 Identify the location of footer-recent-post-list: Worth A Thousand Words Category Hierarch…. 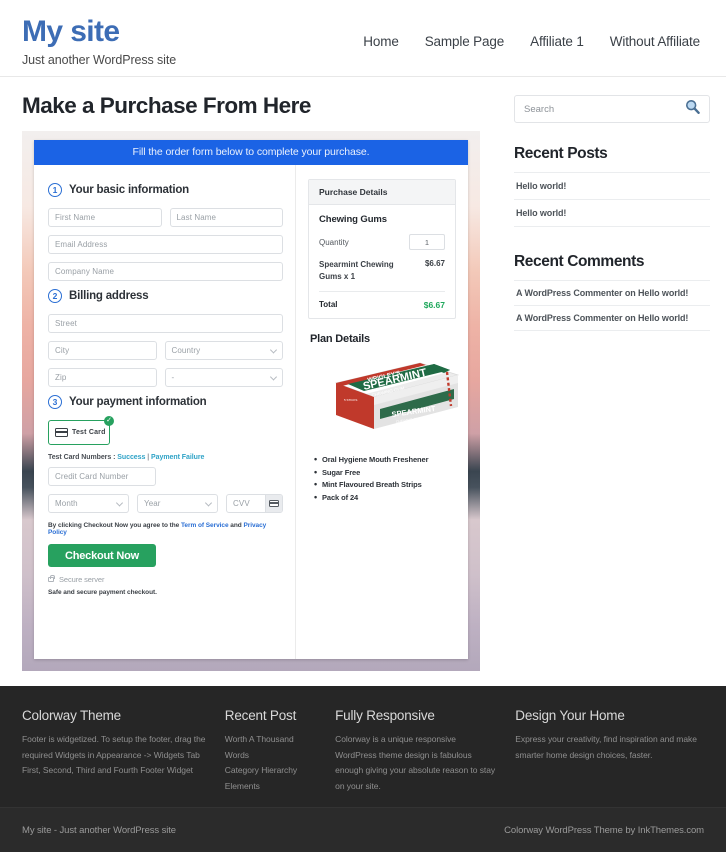
(272, 763).